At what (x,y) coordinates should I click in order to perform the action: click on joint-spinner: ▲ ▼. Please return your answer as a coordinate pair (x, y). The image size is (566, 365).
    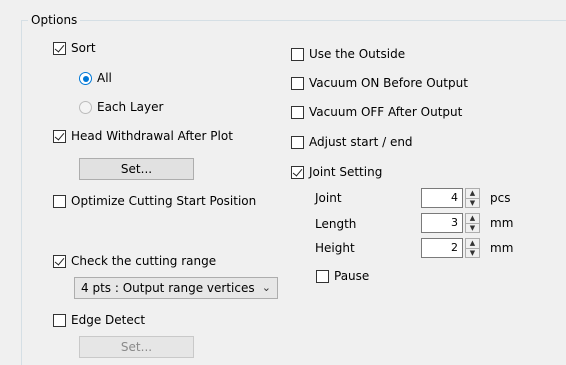
    Looking at the image, I should click on (472, 198).